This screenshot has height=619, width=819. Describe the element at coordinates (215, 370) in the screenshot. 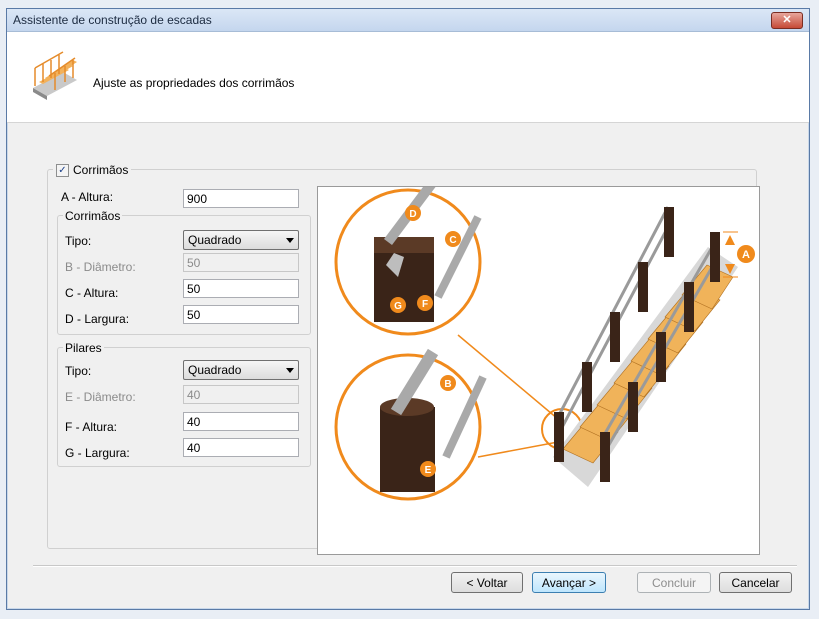

I see `post-type-value: Quadrado` at that location.